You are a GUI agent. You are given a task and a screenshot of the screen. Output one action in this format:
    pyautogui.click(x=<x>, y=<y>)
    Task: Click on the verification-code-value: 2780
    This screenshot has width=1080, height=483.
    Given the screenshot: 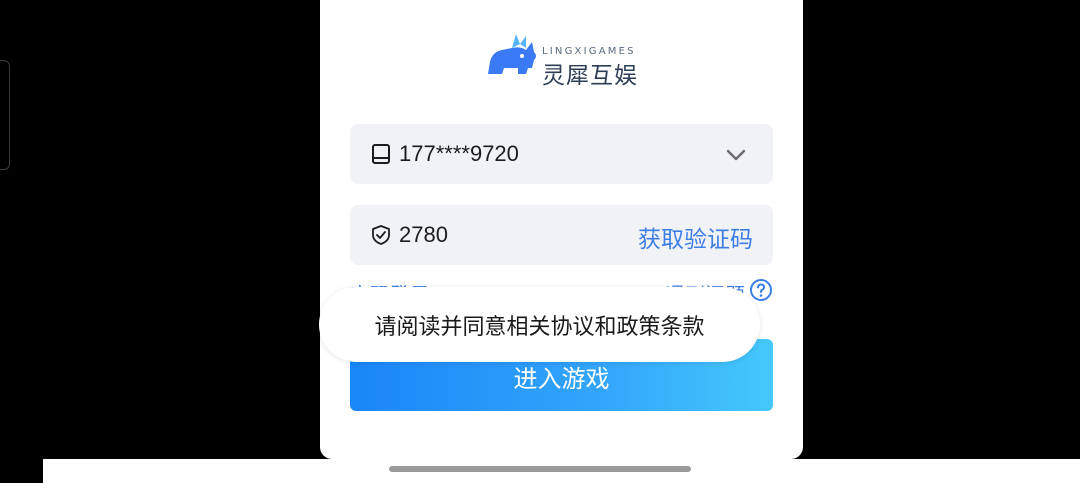 What is the action you would take?
    pyautogui.click(x=423, y=234)
    